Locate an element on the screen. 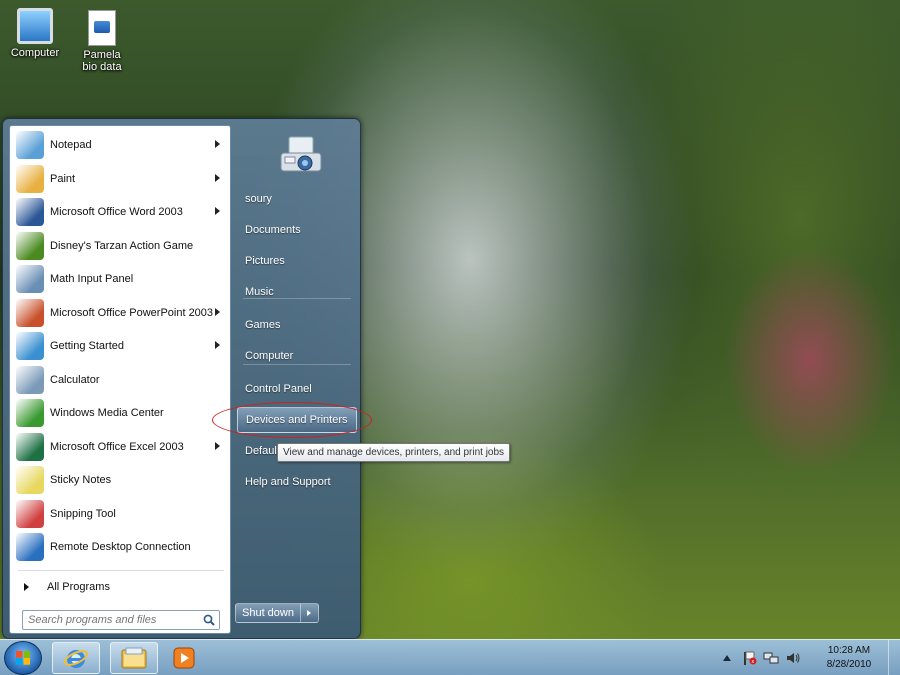 This screenshot has width=900, height=675. program-item: Snipping Tool is located at coordinates (120, 514).